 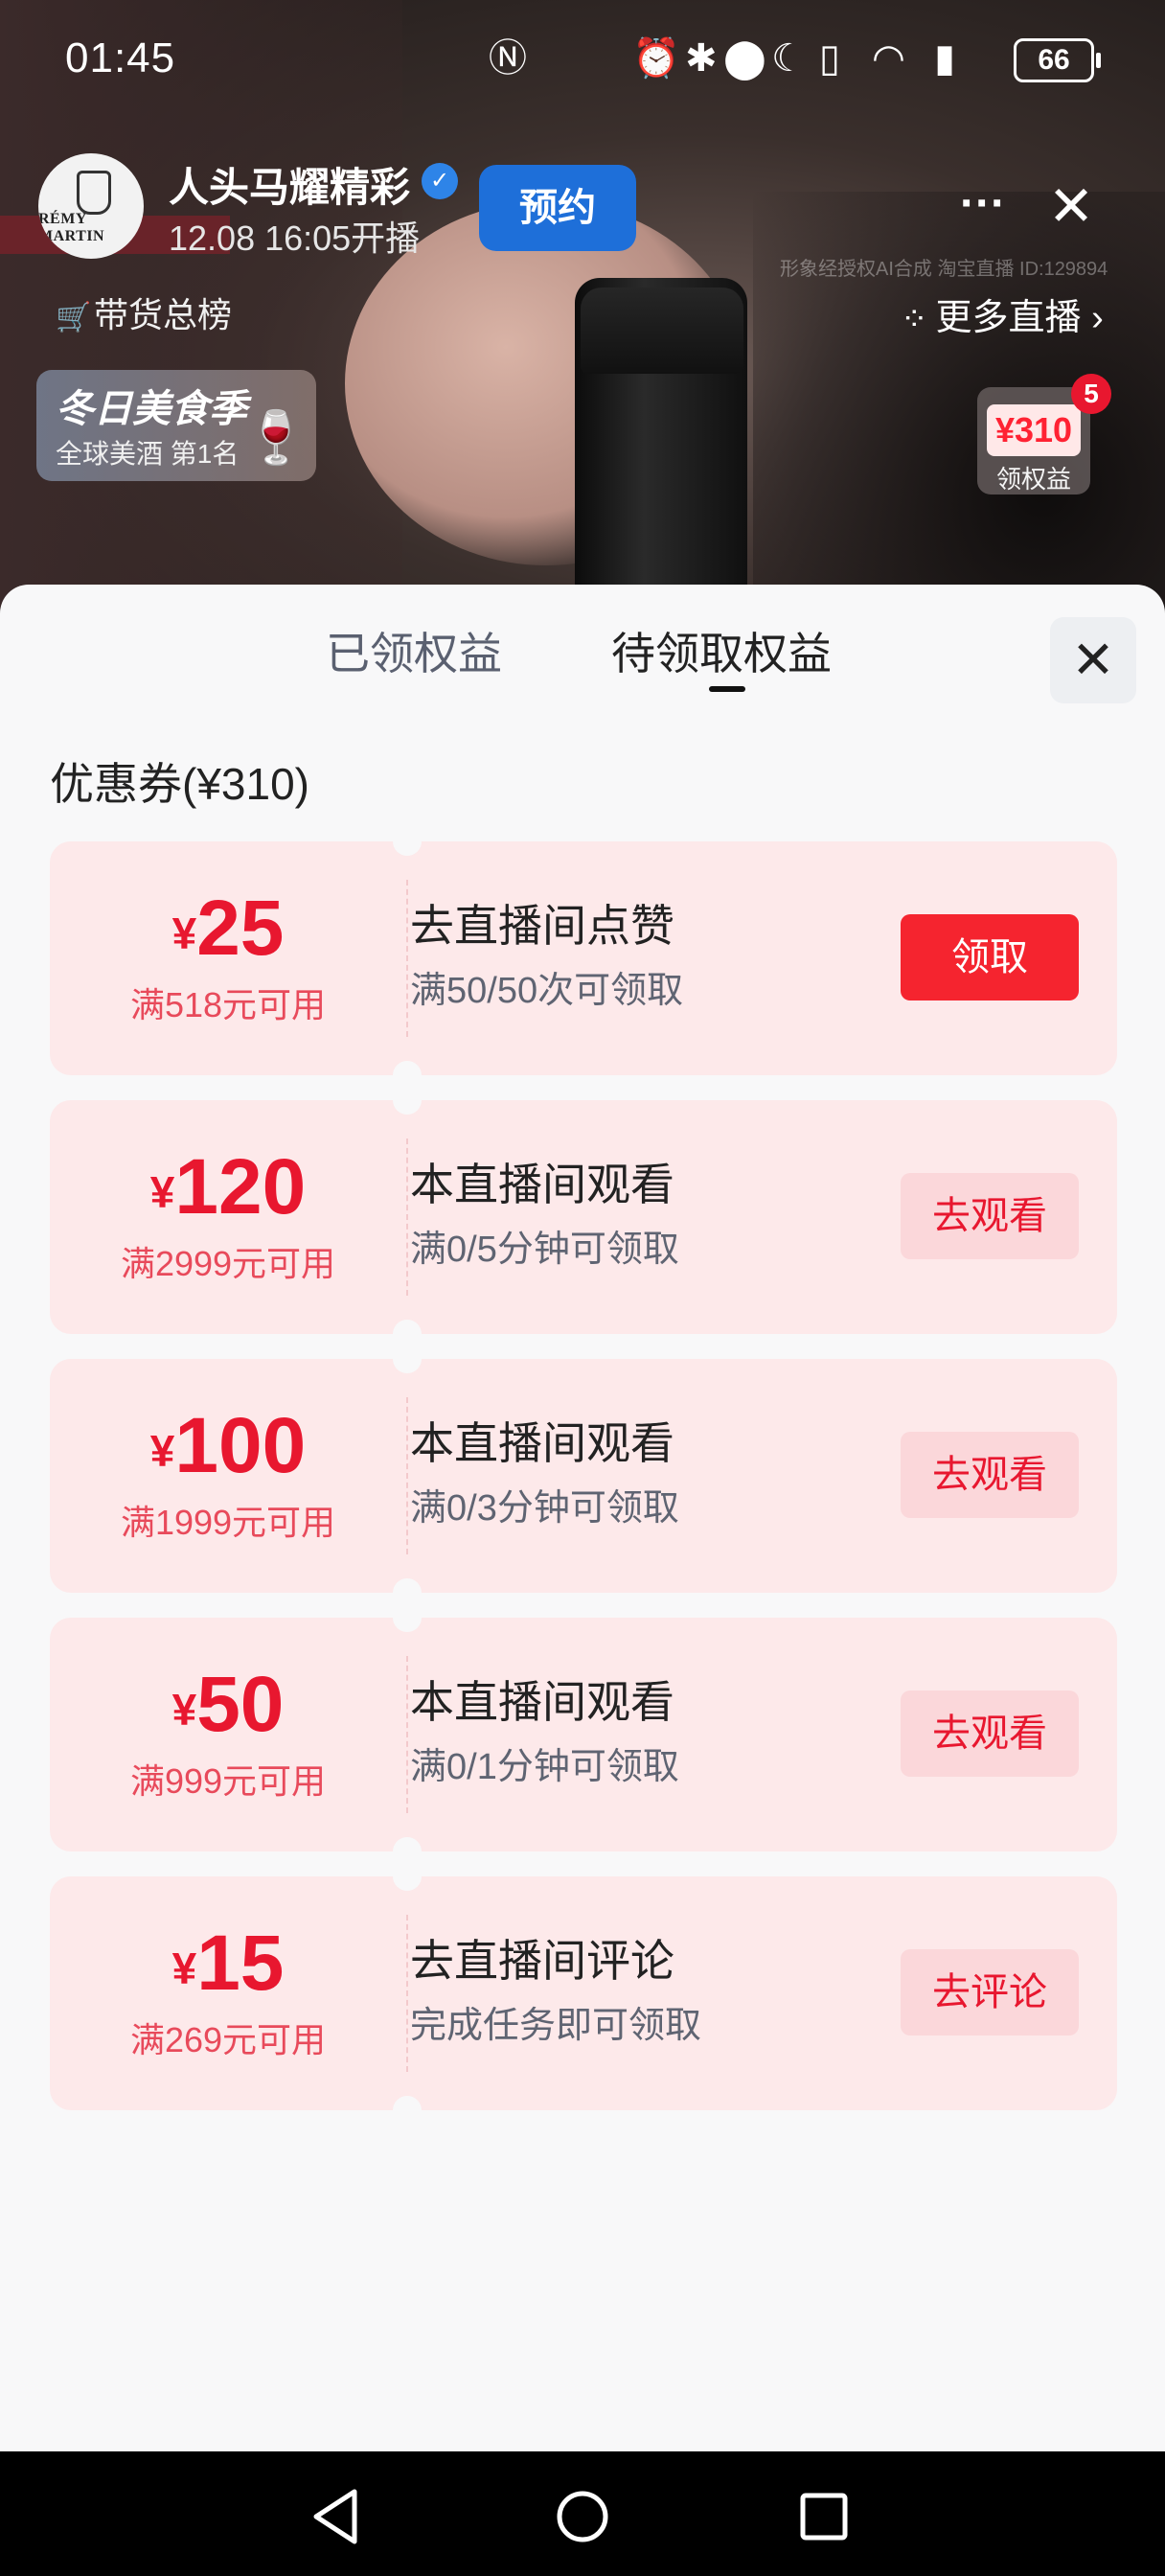 What do you see at coordinates (915, 319) in the screenshot?
I see `grid-icon: ⁘` at bounding box center [915, 319].